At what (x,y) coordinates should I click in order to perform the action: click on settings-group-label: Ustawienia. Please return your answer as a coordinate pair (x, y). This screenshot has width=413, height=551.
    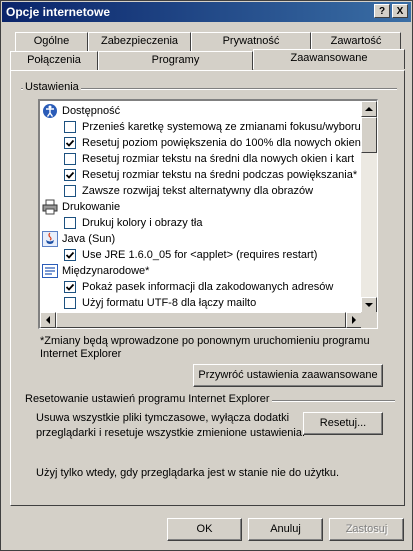
    Looking at the image, I should click on (52, 87).